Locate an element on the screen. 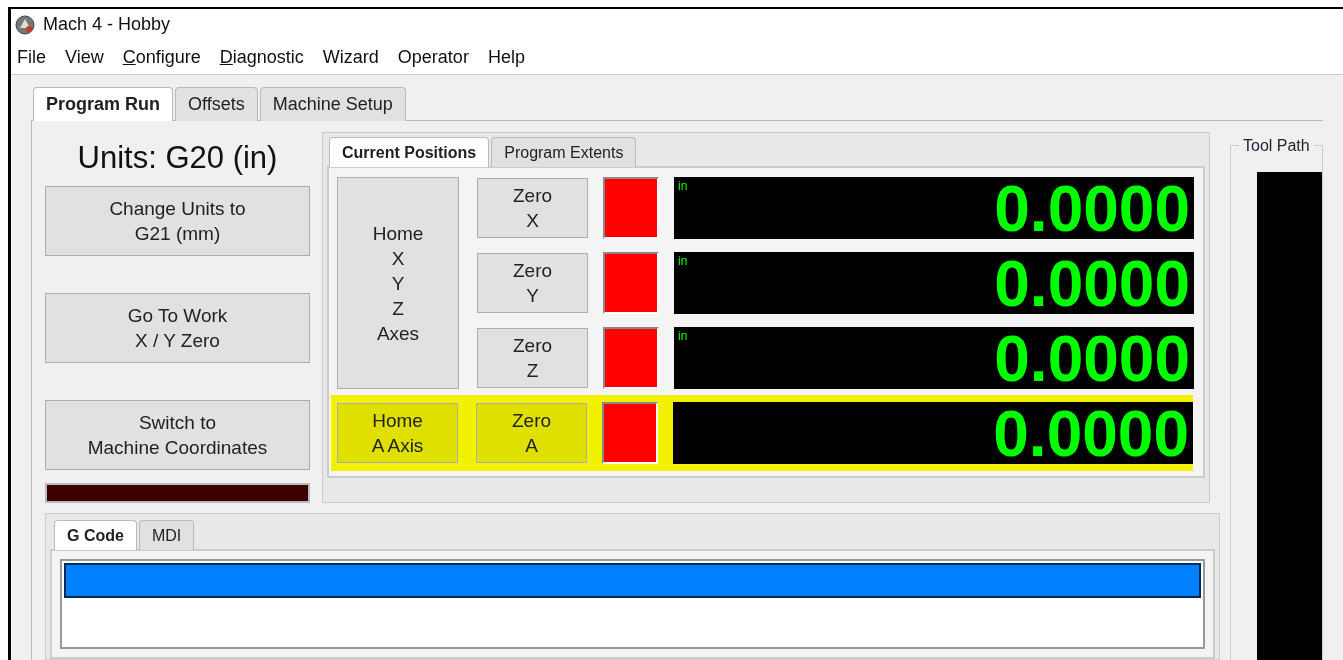  zero-button: Zero A is located at coordinates (531, 433).